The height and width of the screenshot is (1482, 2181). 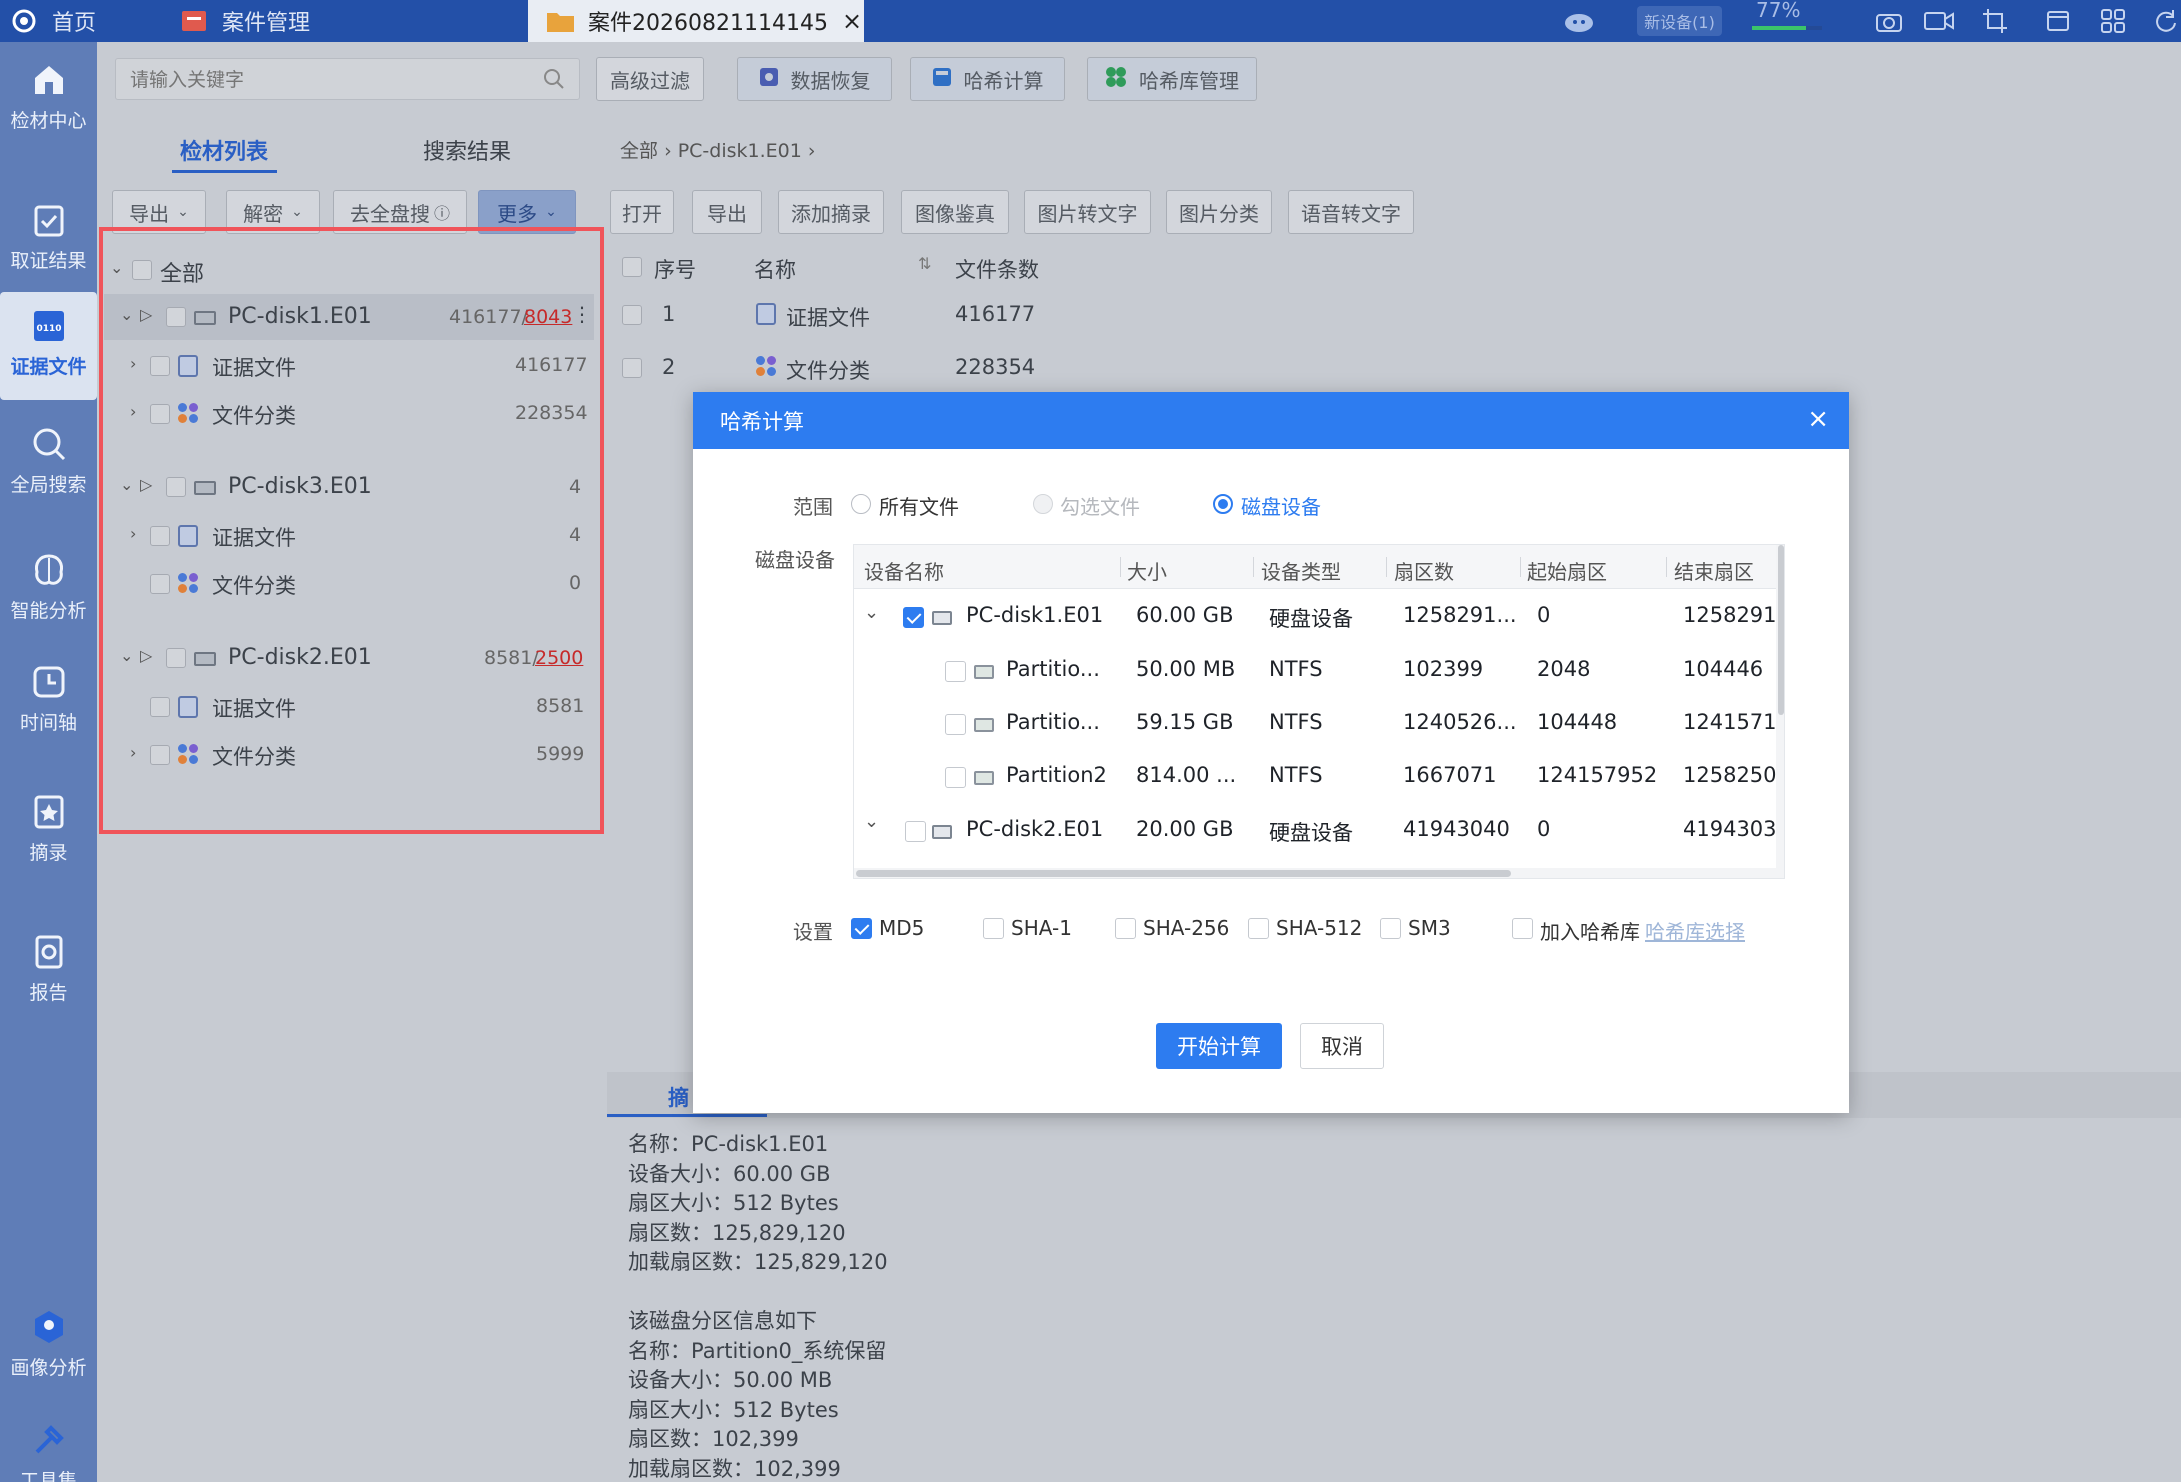 I want to click on sort-icon: ⇅, so click(x=924, y=263).